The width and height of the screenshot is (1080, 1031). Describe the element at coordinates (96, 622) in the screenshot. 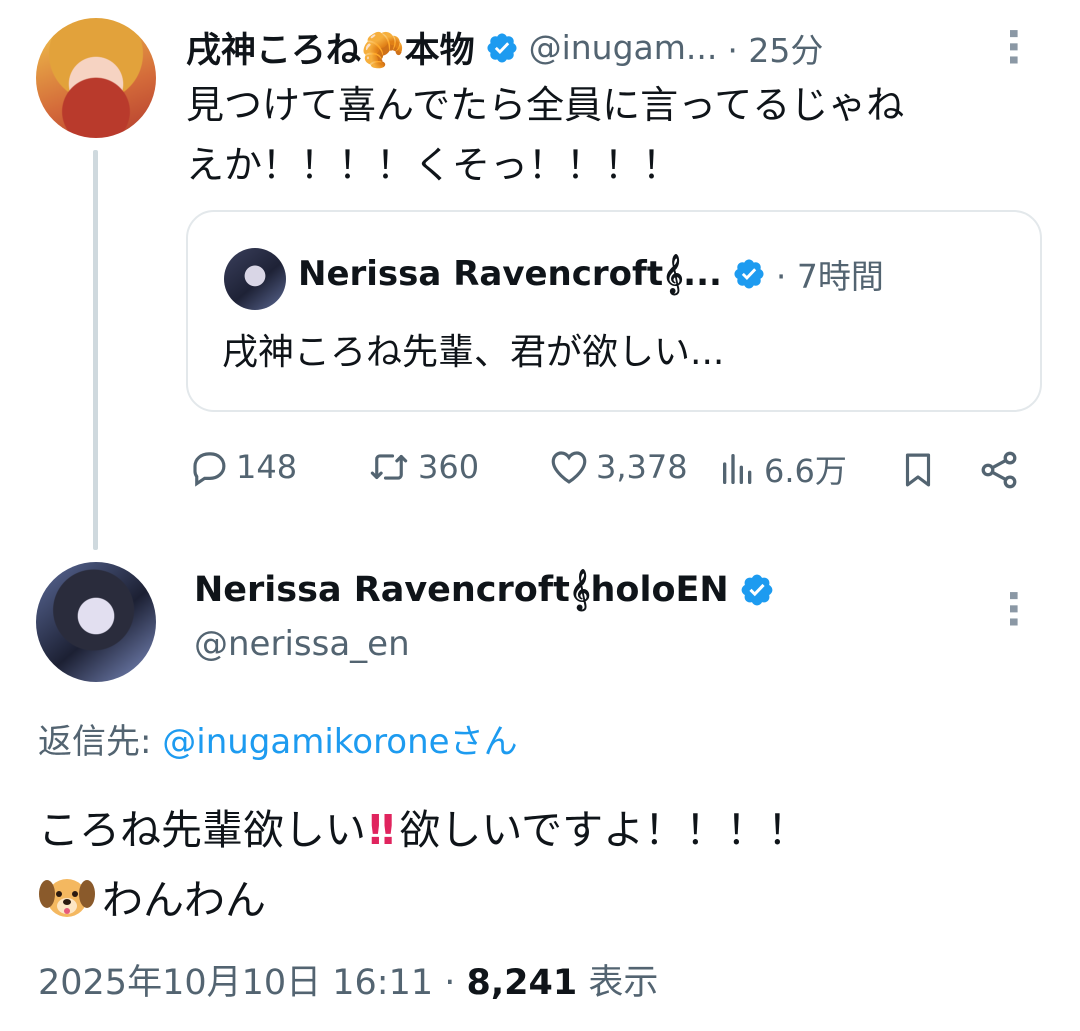

I see `avatar-nerissa` at that location.